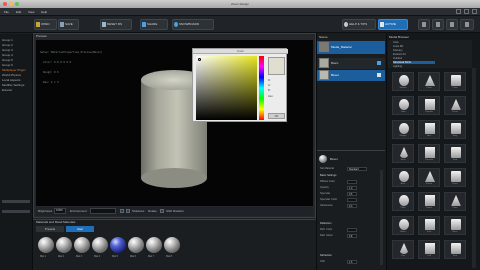 This screenshot has height=270, width=480. Describe the element at coordinates (352, 236) in the screenshot. I see `prop-value-9: 0.8` at that location.